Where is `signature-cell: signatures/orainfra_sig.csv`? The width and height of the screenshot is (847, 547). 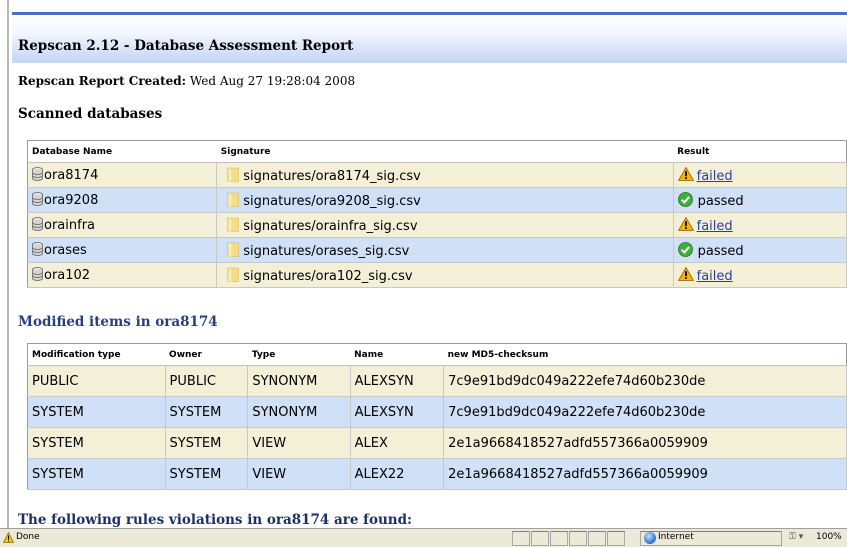 signature-cell: signatures/orainfra_sig.csv is located at coordinates (445, 225).